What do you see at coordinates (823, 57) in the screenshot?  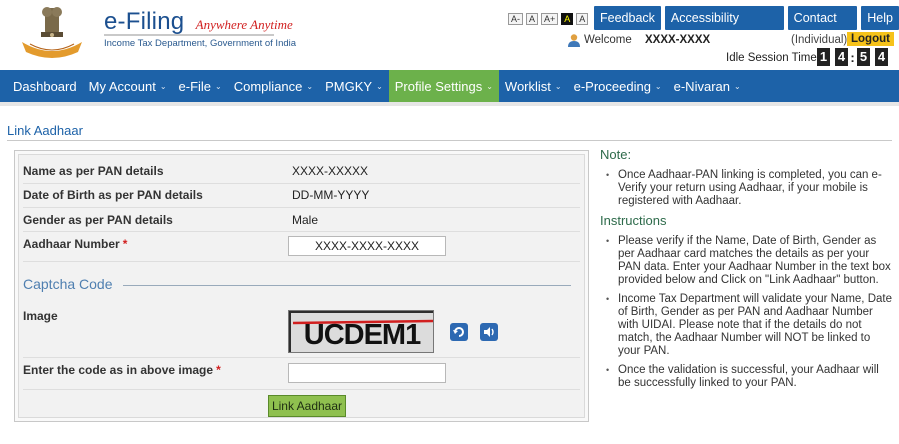 I see `timer-digit: 1` at bounding box center [823, 57].